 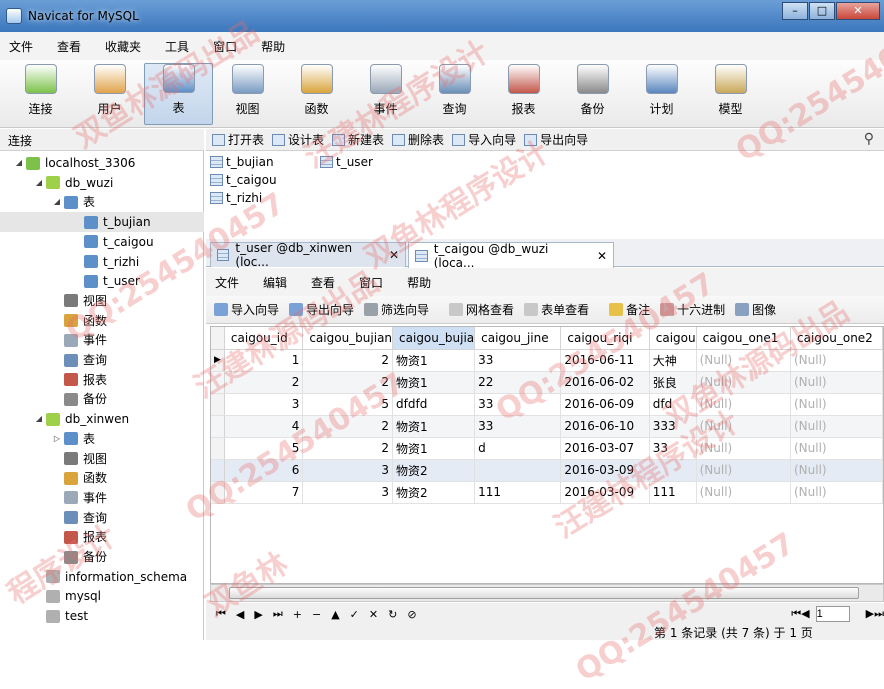 What do you see at coordinates (547, 426) in the screenshot?
I see `table-row: 4 2 物资1 33 2016-06-10 333 (Null) (Null)` at bounding box center [547, 426].